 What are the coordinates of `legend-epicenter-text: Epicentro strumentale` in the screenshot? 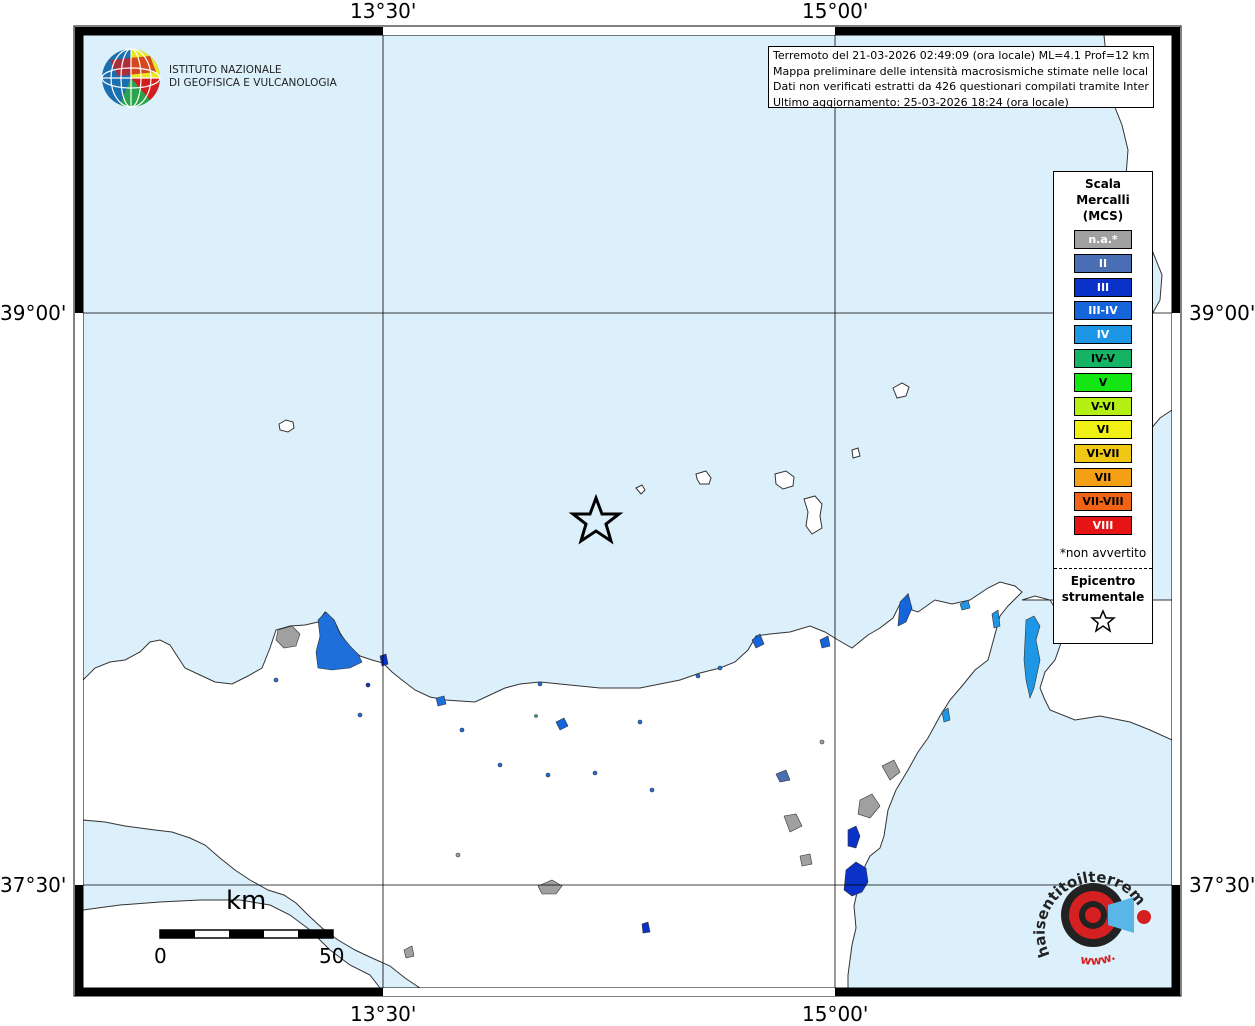 It's located at (1103, 589).